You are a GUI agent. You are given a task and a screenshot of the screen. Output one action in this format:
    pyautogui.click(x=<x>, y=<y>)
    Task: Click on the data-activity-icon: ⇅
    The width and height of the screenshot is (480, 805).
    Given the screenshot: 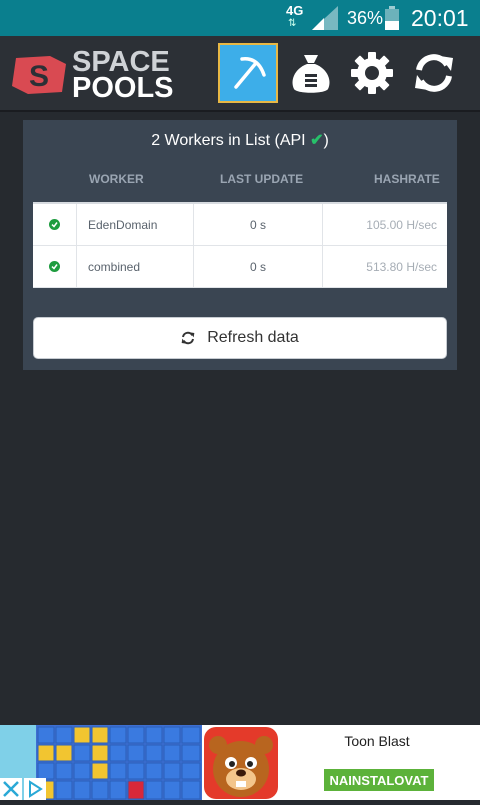 What is the action you would take?
    pyautogui.click(x=292, y=23)
    